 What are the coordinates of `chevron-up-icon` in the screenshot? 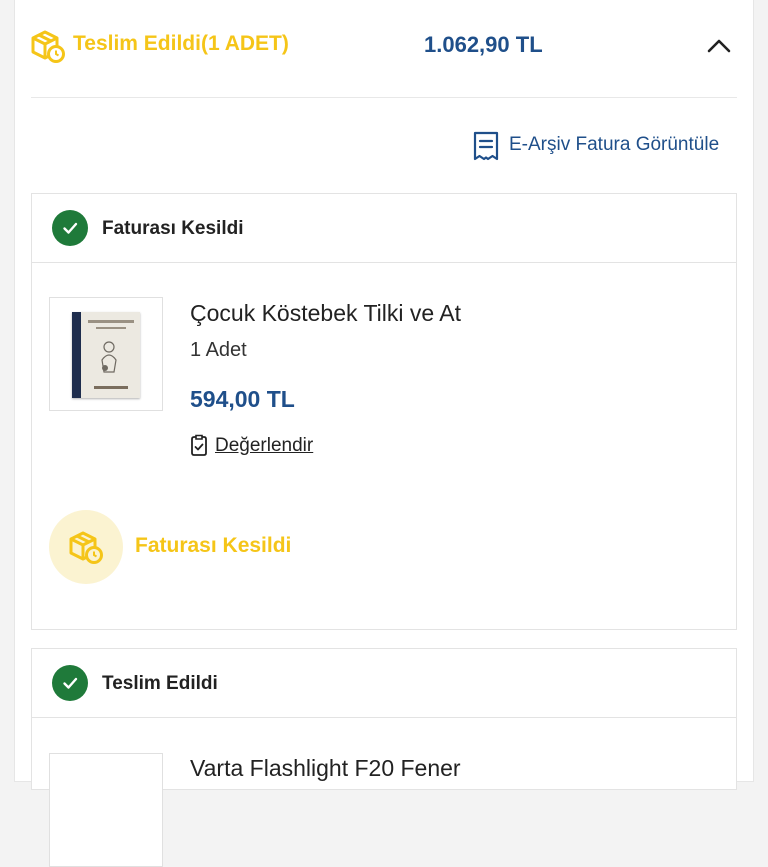 It's located at (719, 46).